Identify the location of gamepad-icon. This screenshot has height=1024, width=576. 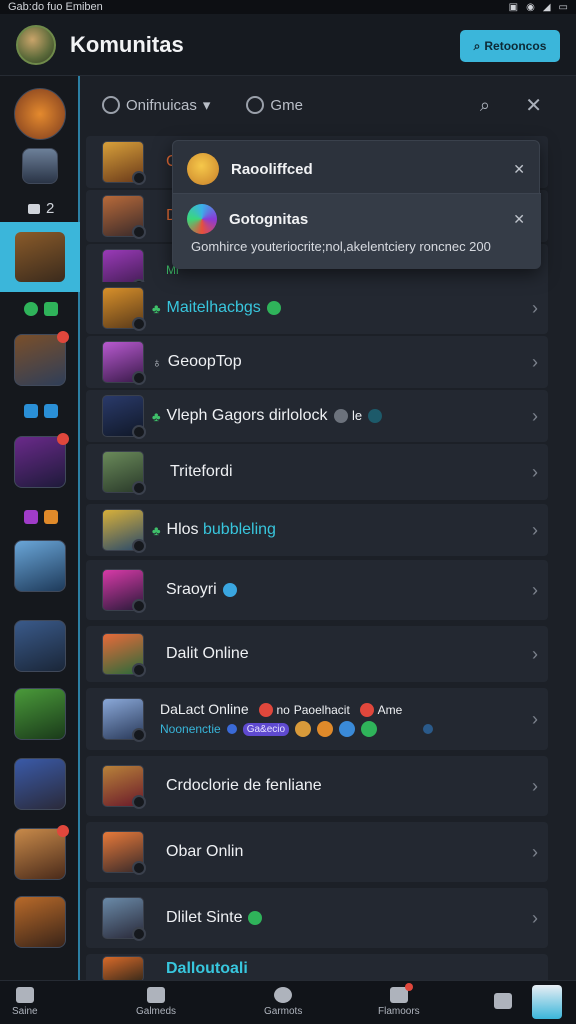
(255, 105).